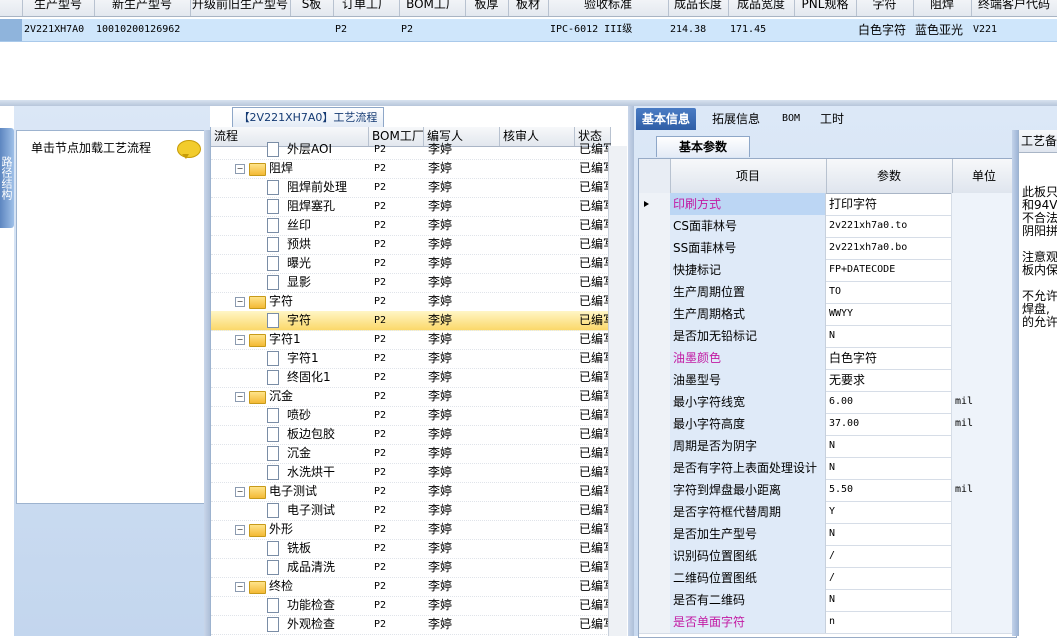 The image size is (1057, 638). I want to click on param-row: 是否加无铅标记 N, so click(827, 336).